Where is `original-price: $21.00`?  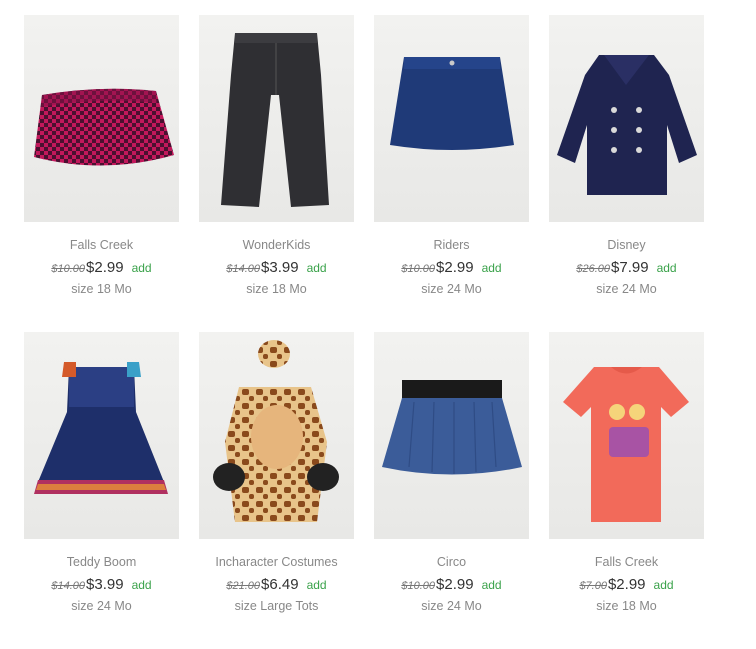
original-price: $21.00 is located at coordinates (243, 586).